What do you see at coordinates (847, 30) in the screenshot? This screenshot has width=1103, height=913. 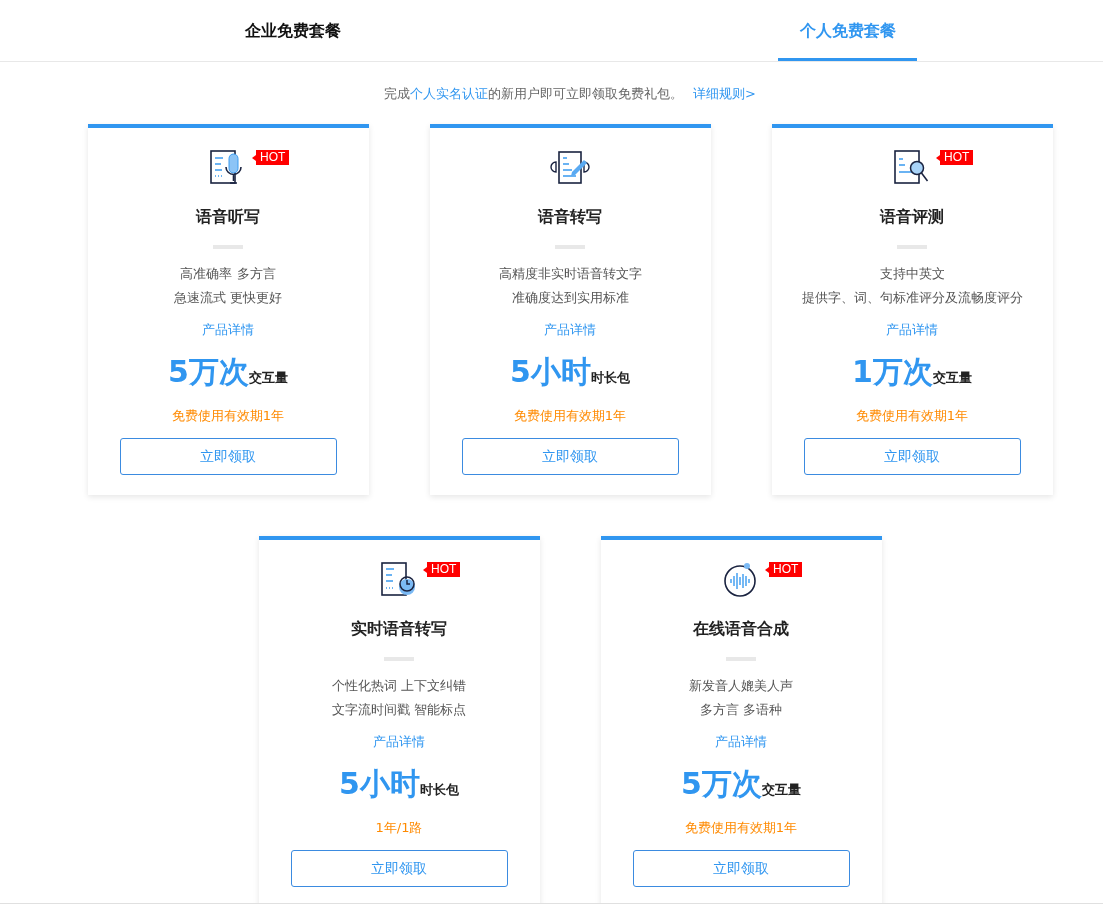 I see `tab: 个人免费套餐` at bounding box center [847, 30].